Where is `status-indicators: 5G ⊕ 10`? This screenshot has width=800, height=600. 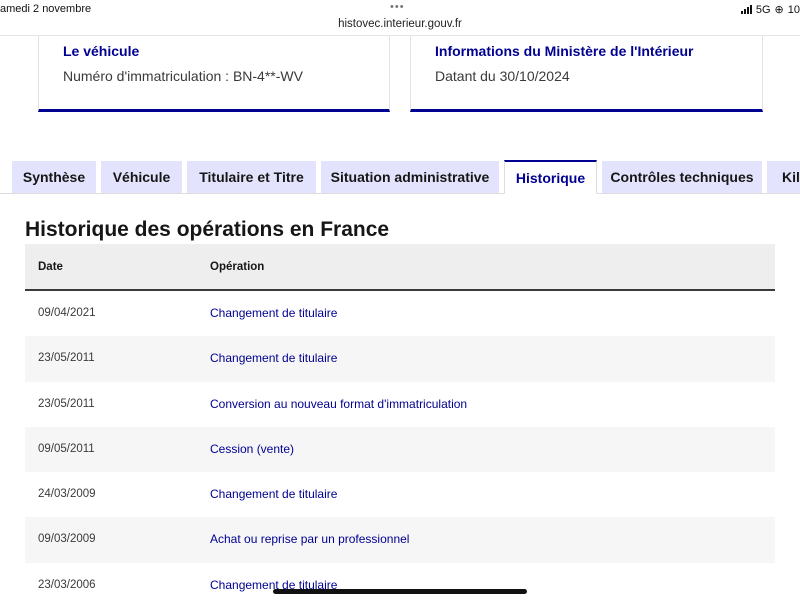
status-indicators: 5G ⊕ 10 is located at coordinates (770, 9).